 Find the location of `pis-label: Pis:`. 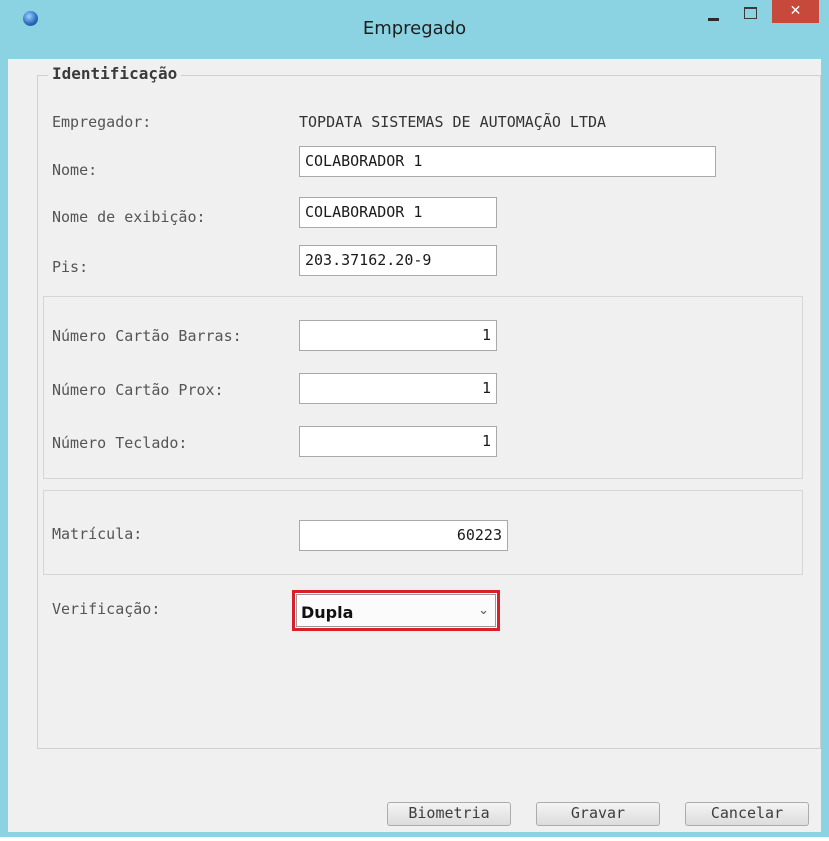

pis-label: Pis: is located at coordinates (70, 267).